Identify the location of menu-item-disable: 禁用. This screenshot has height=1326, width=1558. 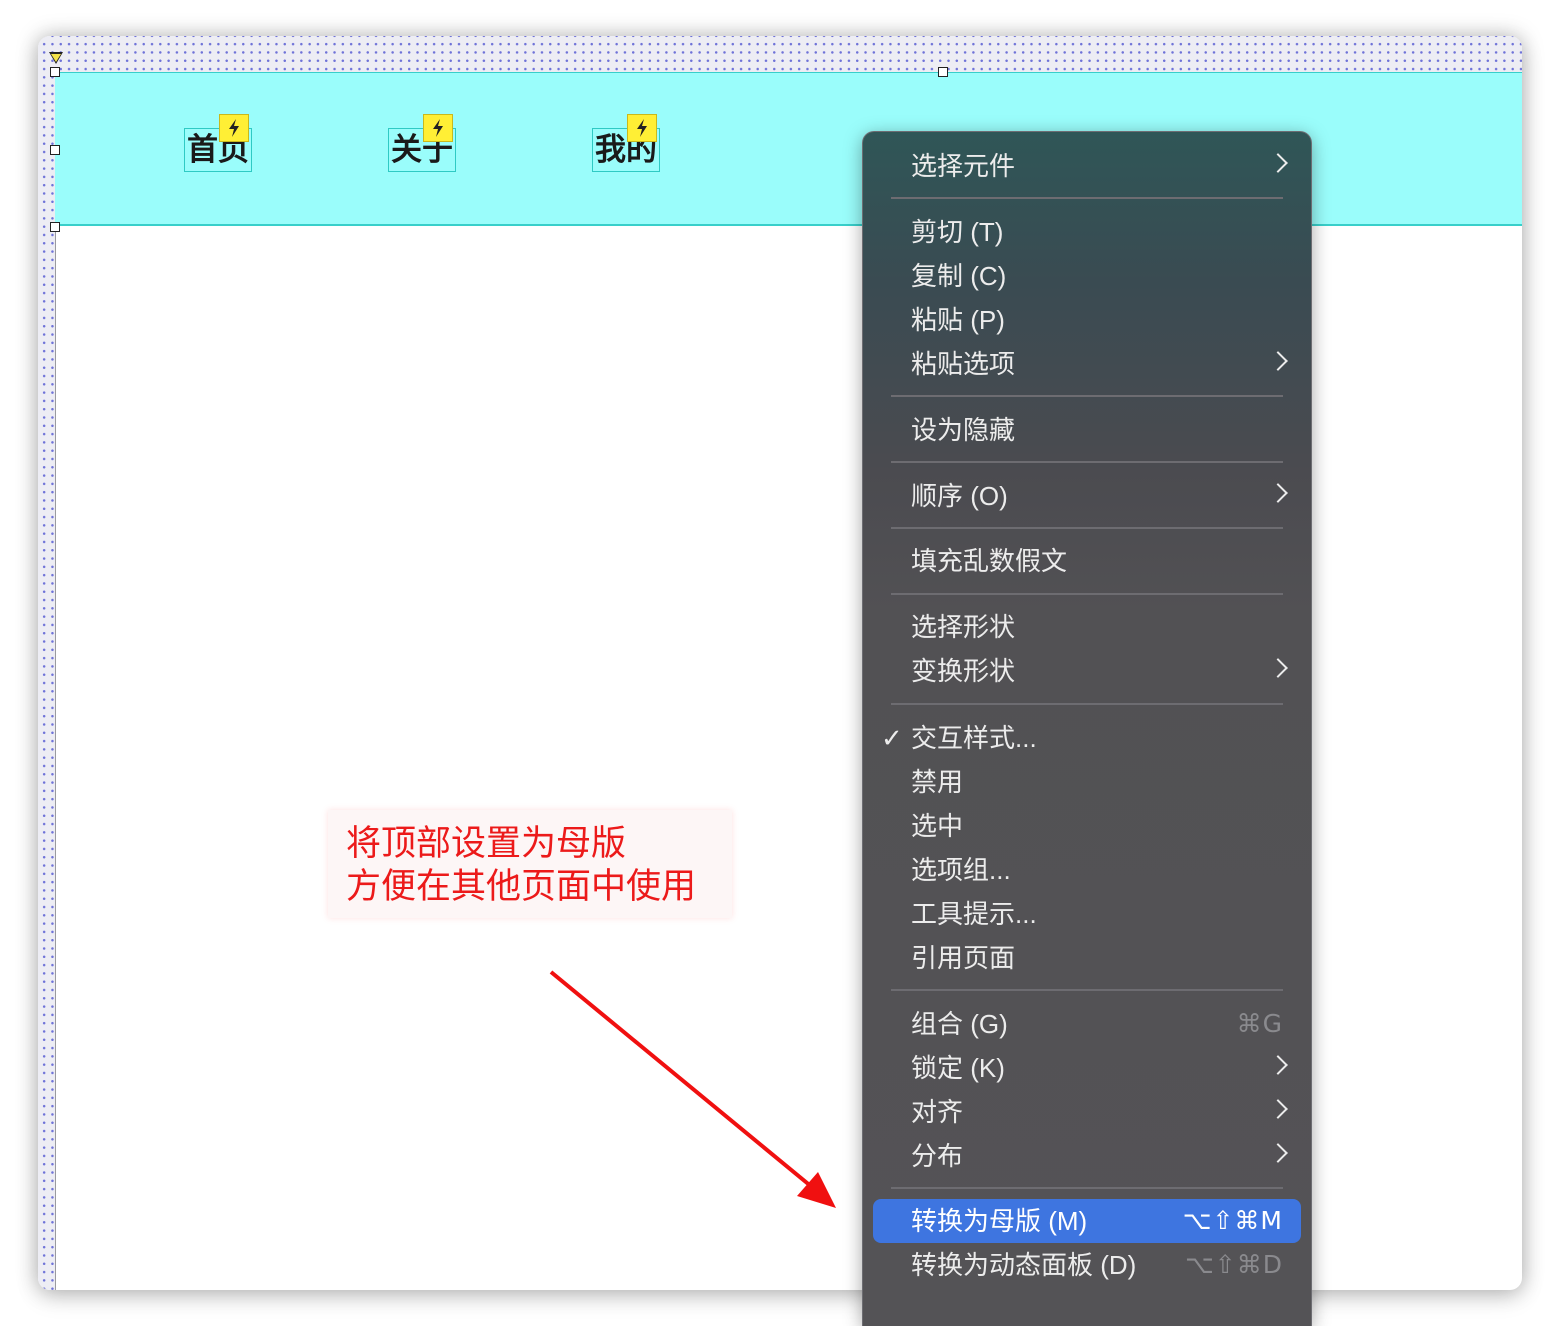
(1087, 782).